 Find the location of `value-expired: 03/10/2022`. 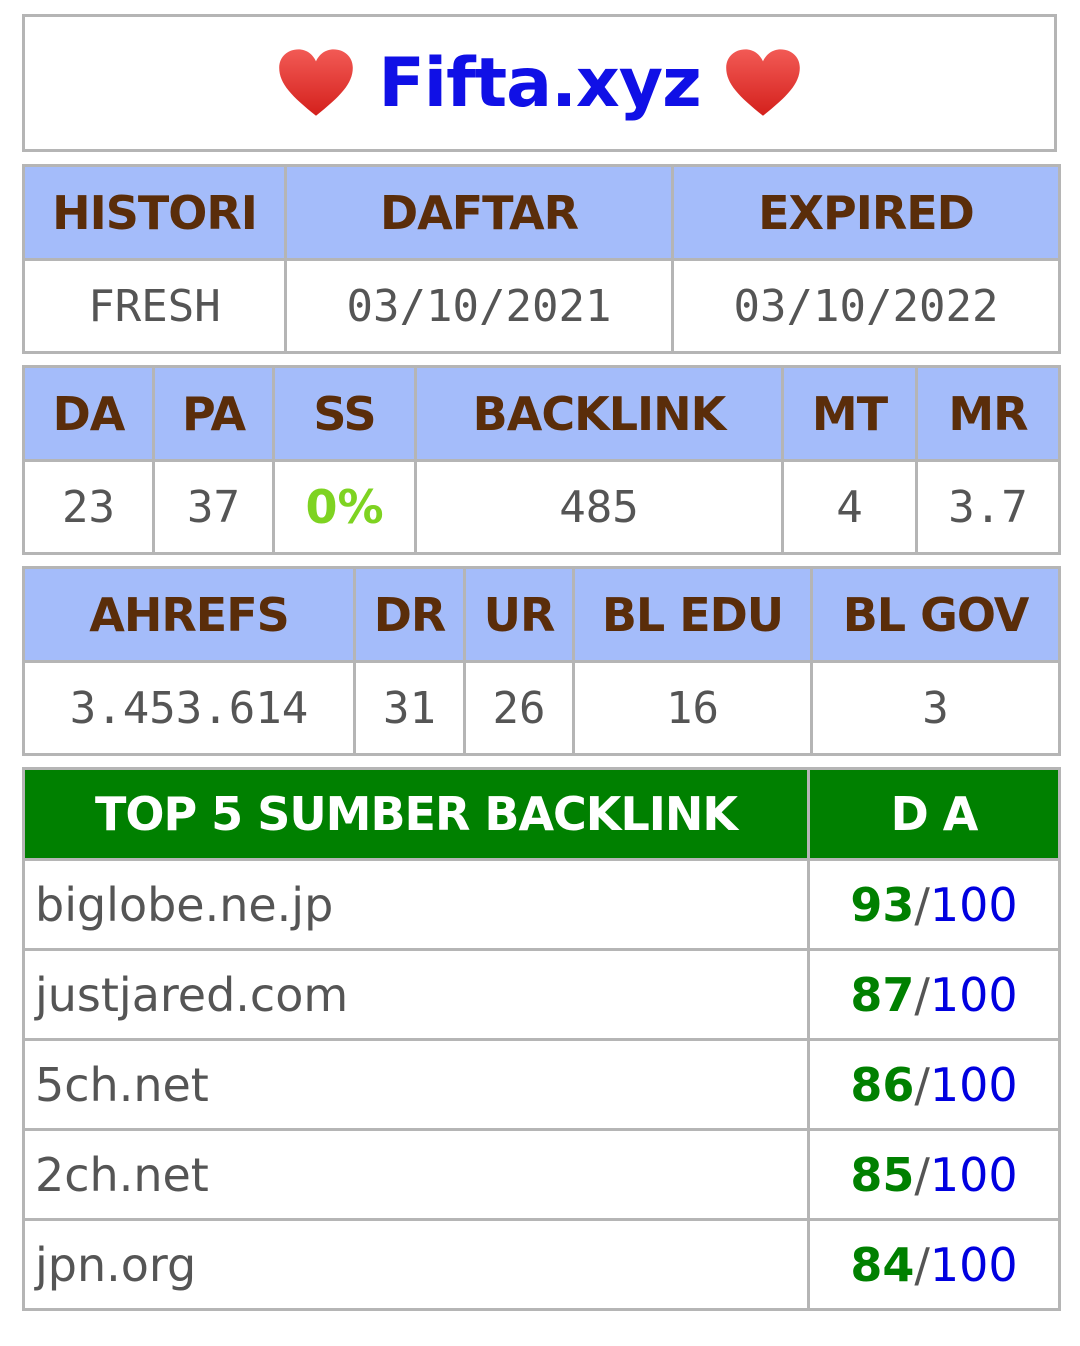

value-expired: 03/10/2022 is located at coordinates (866, 306).